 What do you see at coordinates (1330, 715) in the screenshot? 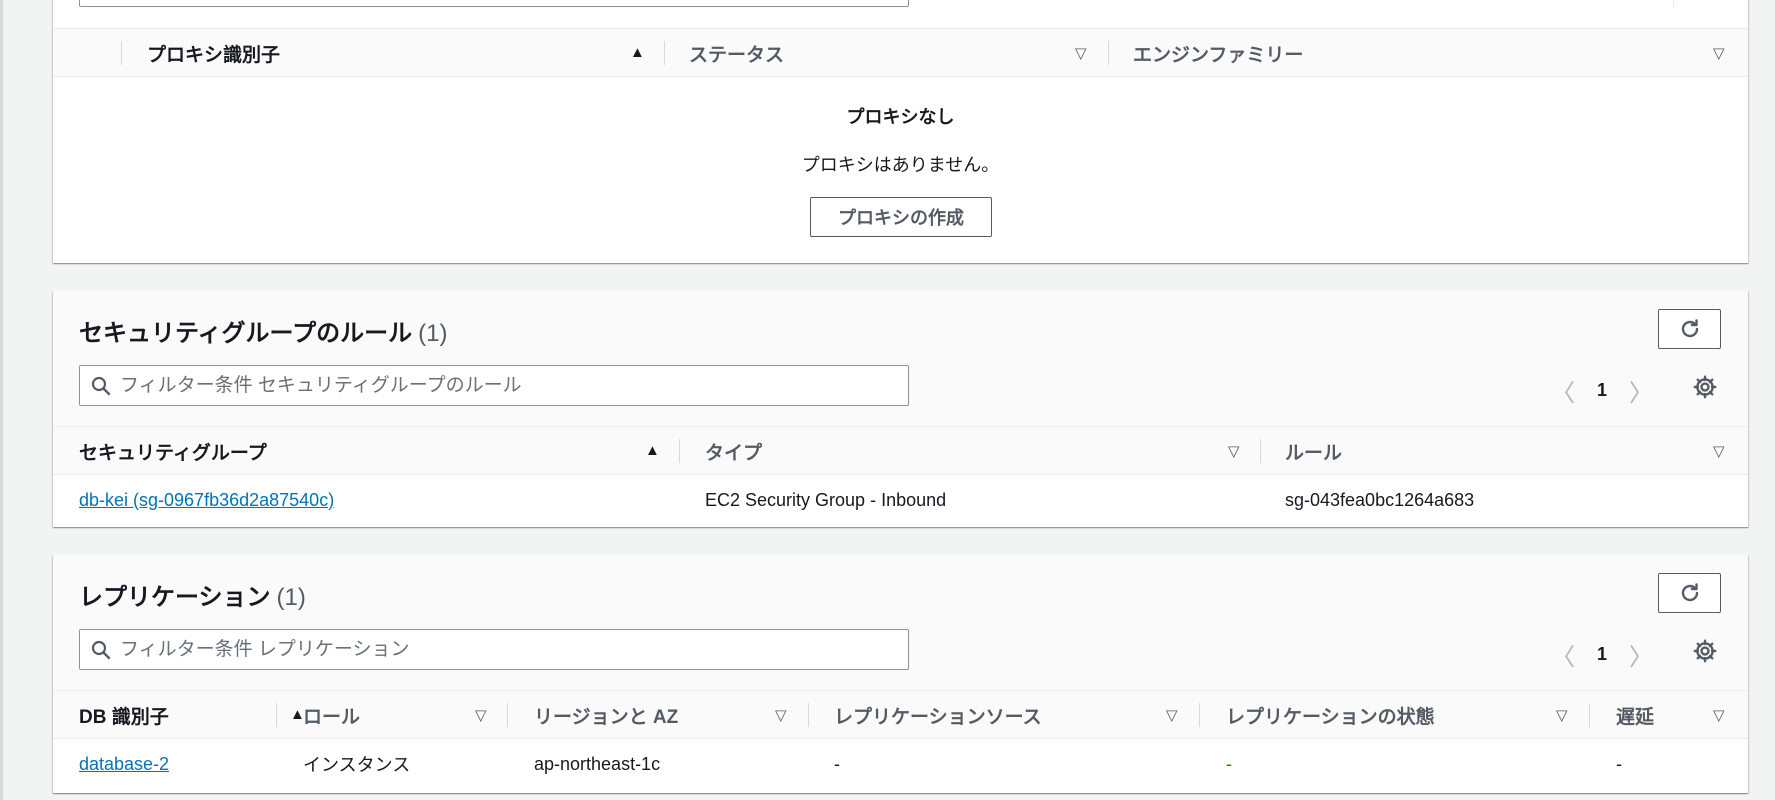
I see `column-replication-state: レプリケーションの状態` at bounding box center [1330, 715].